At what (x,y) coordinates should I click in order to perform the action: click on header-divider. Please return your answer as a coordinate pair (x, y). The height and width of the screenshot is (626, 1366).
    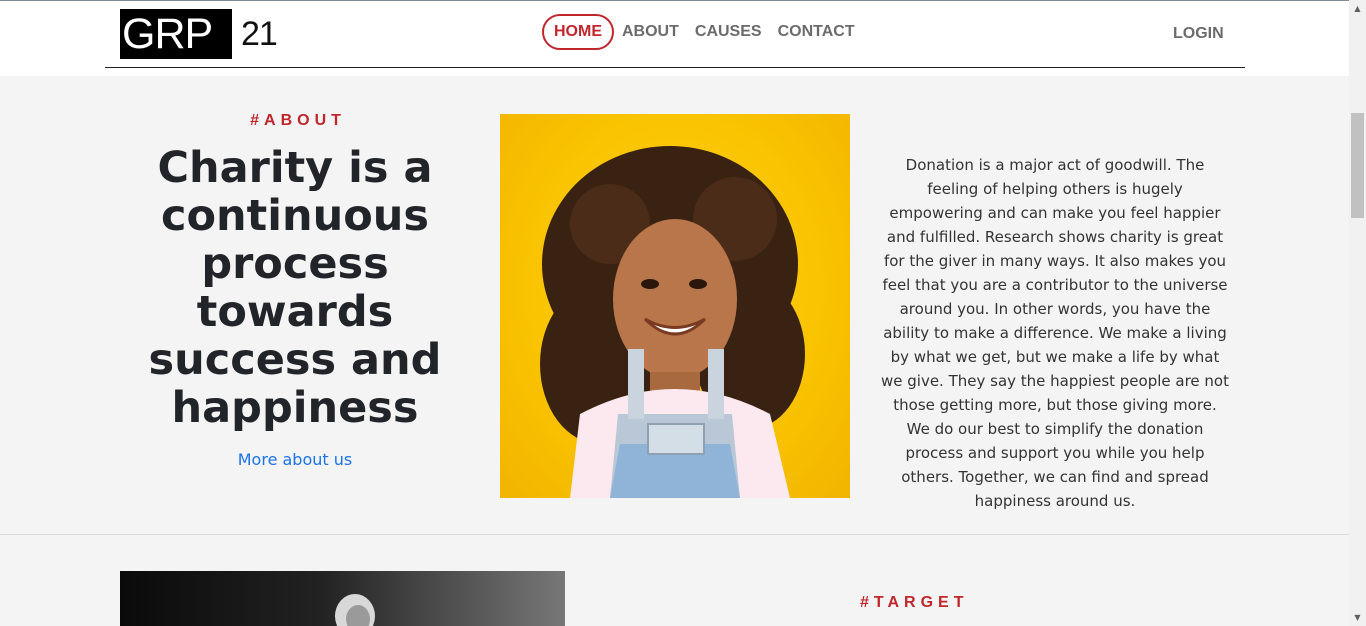
    Looking at the image, I should click on (675, 67).